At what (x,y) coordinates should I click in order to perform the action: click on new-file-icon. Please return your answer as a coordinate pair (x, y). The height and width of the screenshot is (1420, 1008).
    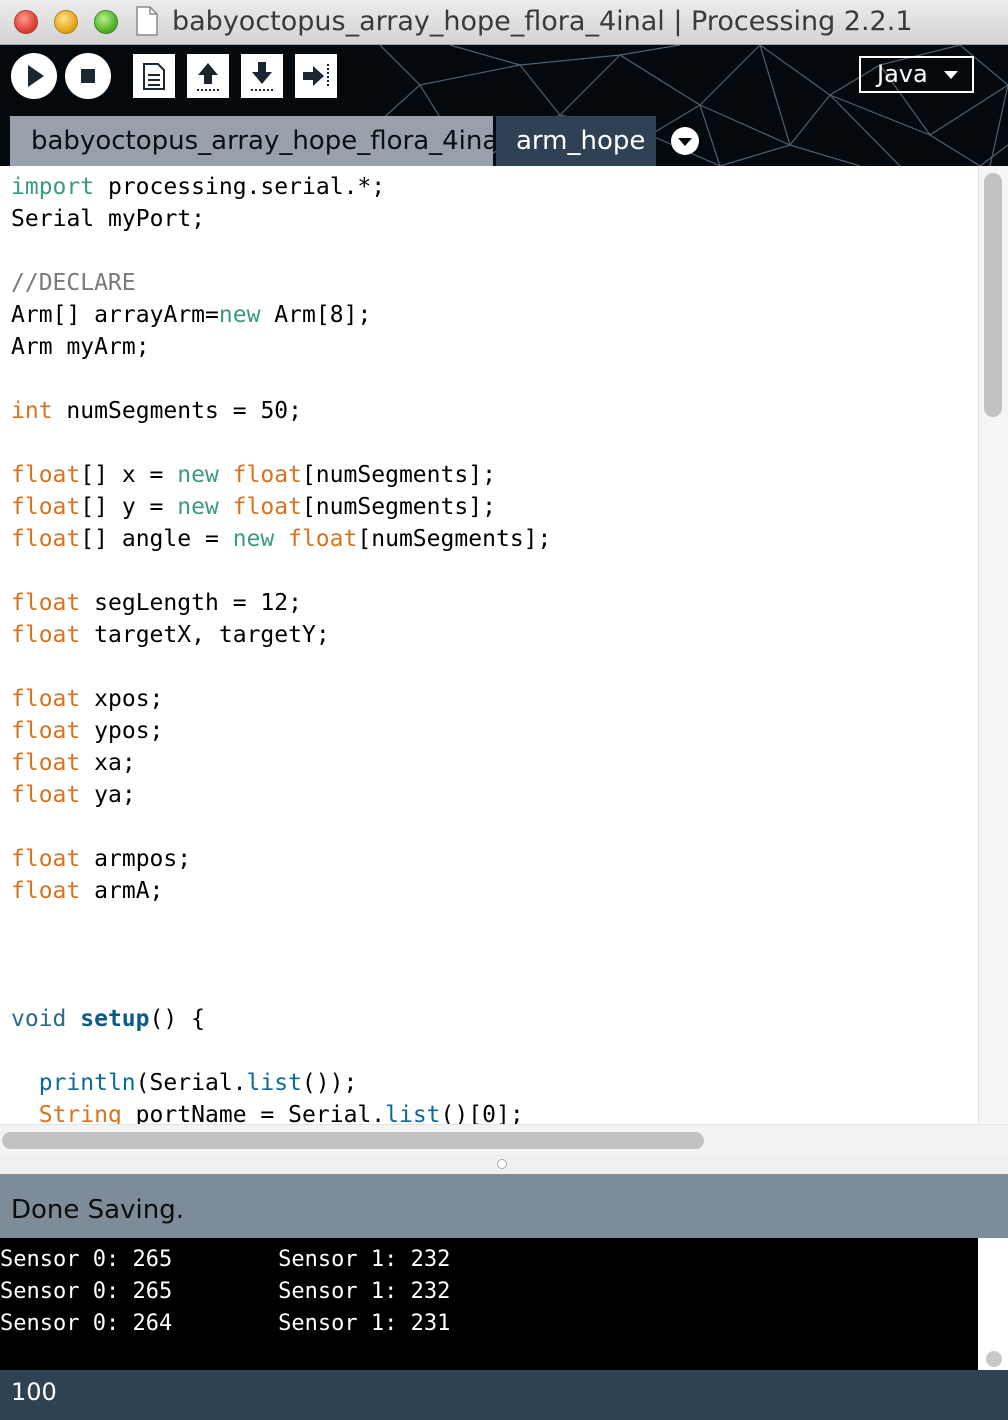
    Looking at the image, I should click on (154, 76).